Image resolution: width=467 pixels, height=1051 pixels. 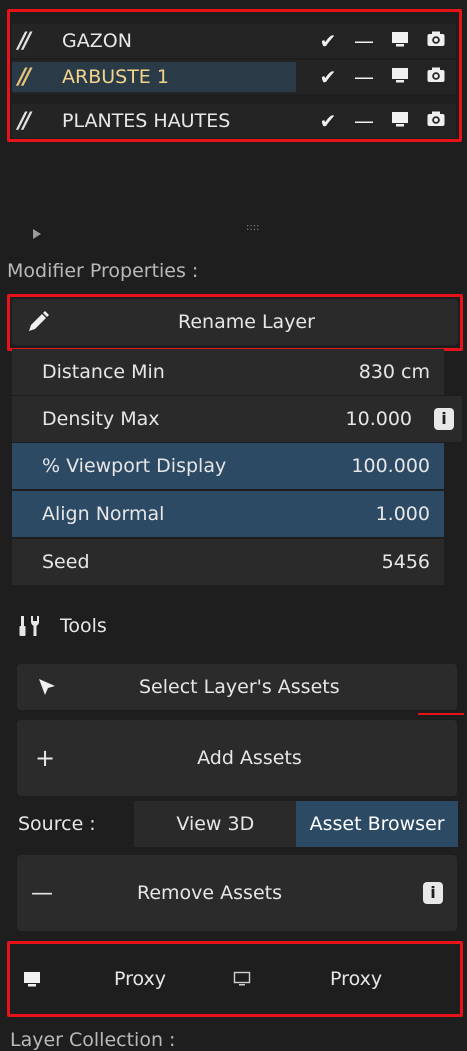 I want to click on prop-label: % Viewport Display, so click(x=134, y=466).